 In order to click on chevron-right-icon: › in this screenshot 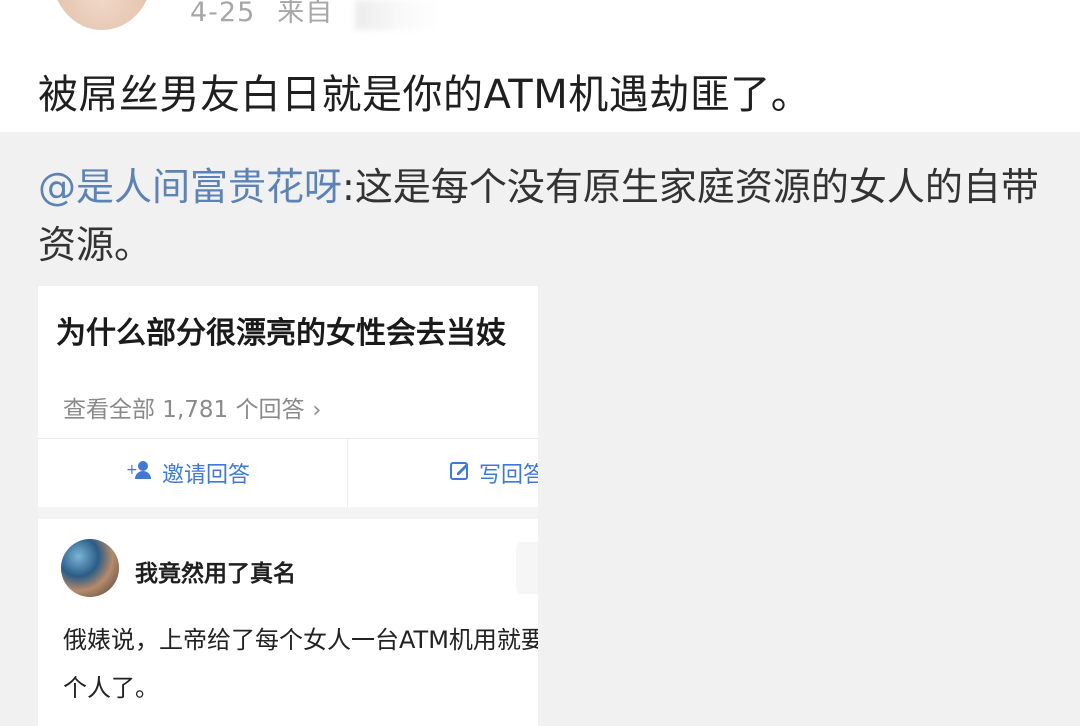, I will do `click(317, 410)`.